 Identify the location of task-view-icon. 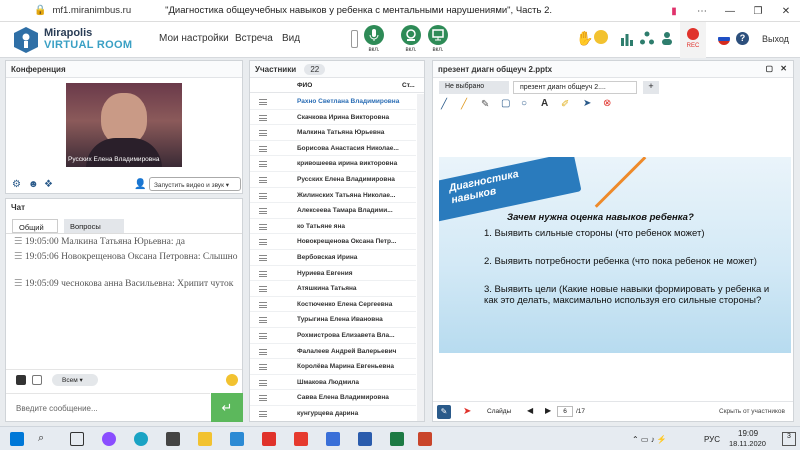
(77, 439).